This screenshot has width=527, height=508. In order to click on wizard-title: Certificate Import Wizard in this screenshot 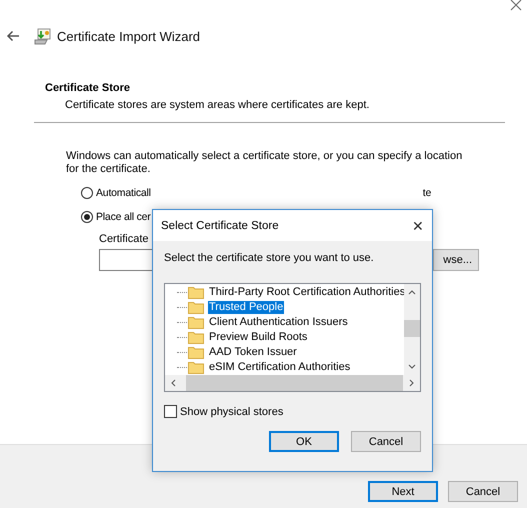, I will do `click(128, 36)`.